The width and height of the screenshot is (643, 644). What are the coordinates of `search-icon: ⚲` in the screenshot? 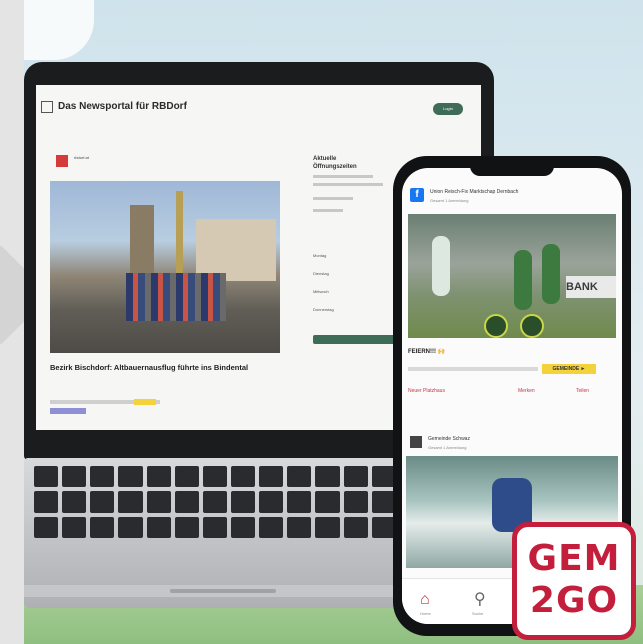 It's located at (480, 599).